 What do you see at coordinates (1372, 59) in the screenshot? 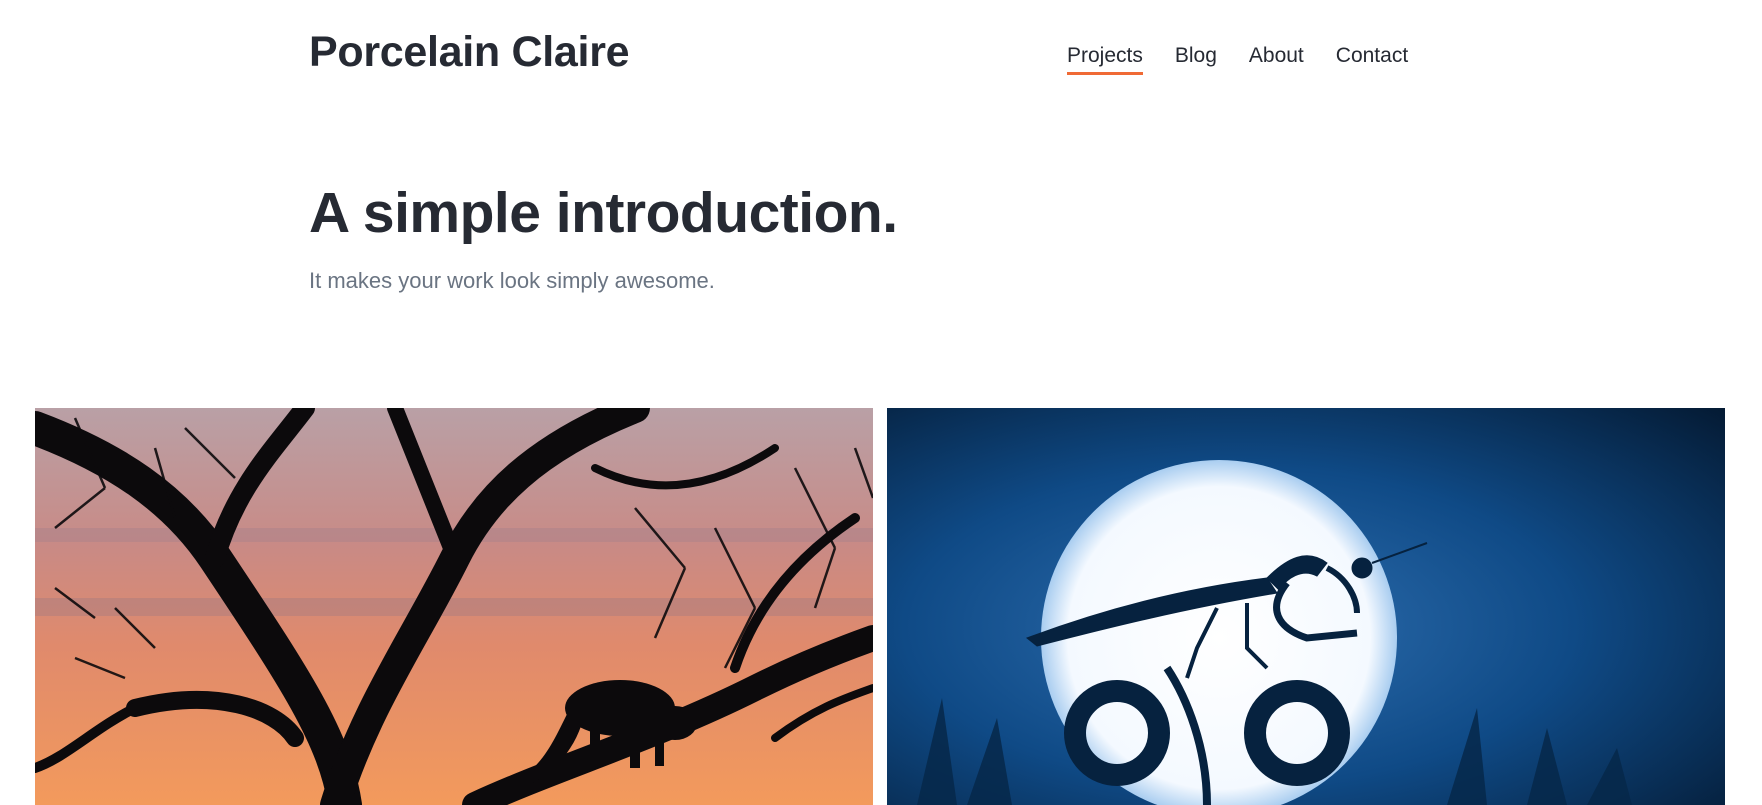
I see `nav-contact: Contact` at bounding box center [1372, 59].